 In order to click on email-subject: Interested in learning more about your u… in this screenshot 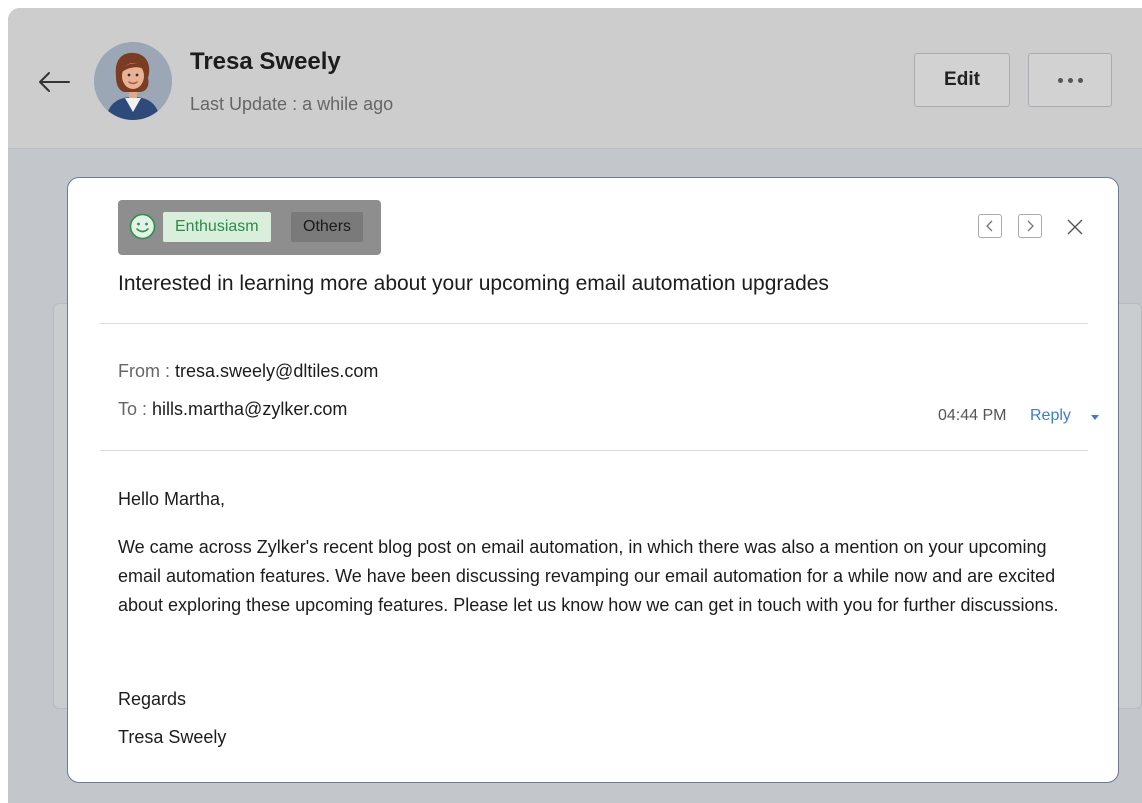, I will do `click(473, 283)`.